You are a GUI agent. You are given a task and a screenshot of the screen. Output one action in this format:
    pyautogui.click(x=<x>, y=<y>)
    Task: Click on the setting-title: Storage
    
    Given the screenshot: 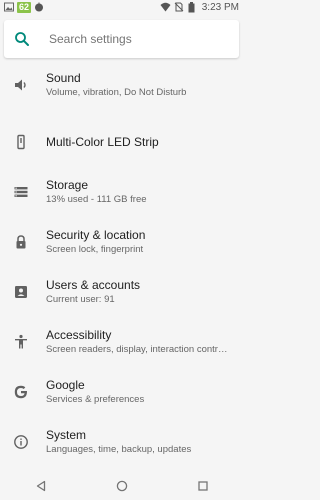 What is the action you would take?
    pyautogui.click(x=67, y=185)
    